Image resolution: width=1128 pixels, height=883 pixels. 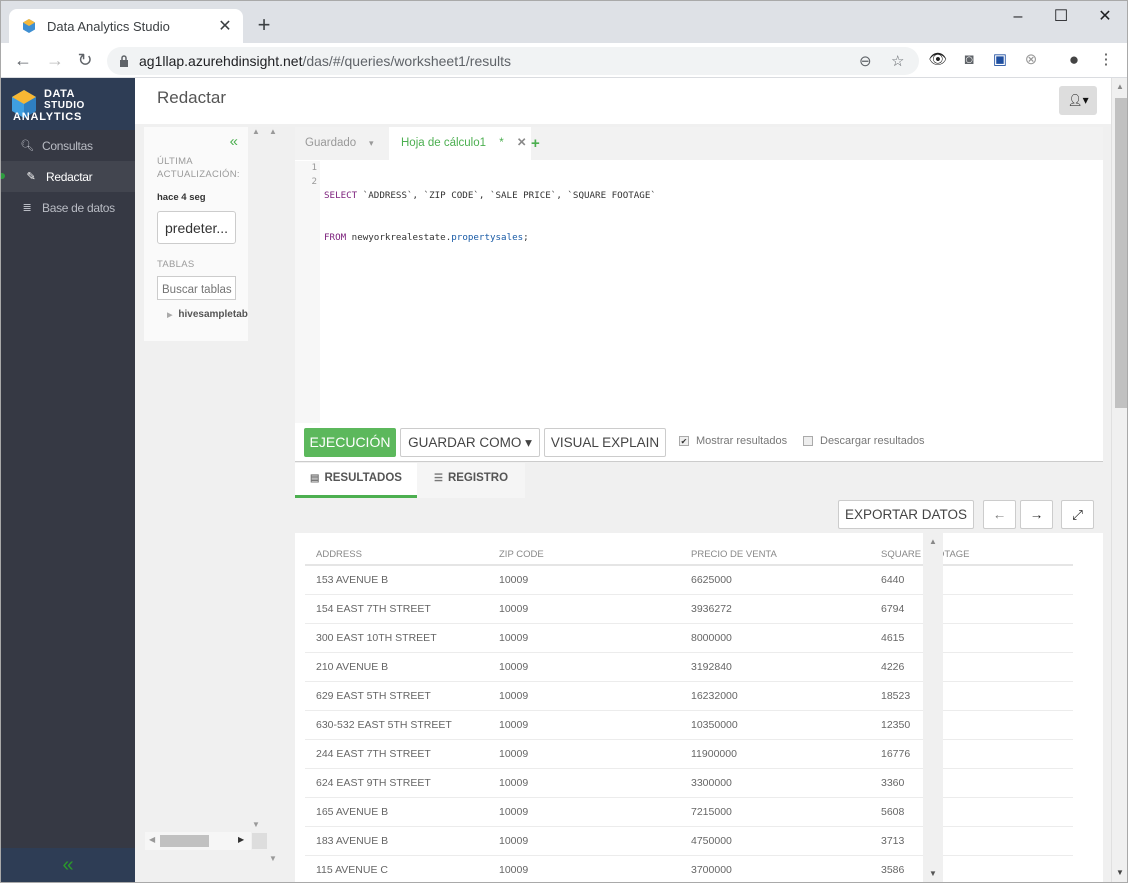 I want to click on close-window-button: ✕, so click(x=1105, y=17).